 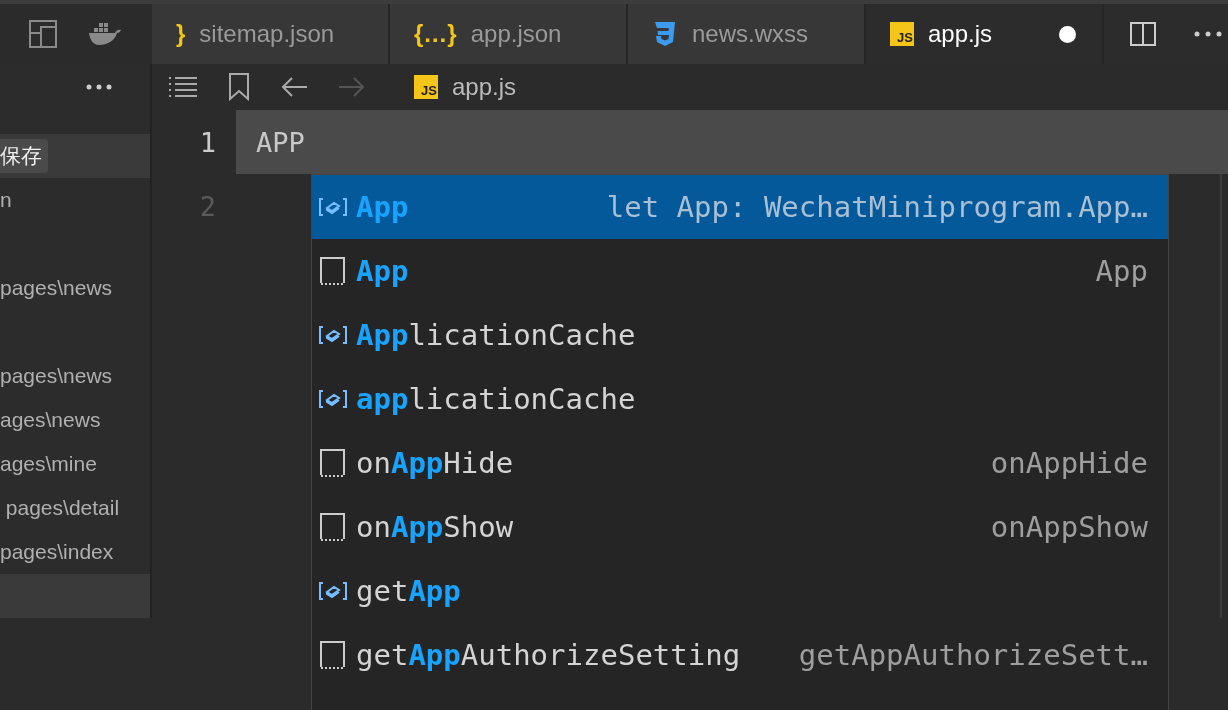 What do you see at coordinates (740, 463) in the screenshot?
I see `suggestion-item: onAppHide onAppHide` at bounding box center [740, 463].